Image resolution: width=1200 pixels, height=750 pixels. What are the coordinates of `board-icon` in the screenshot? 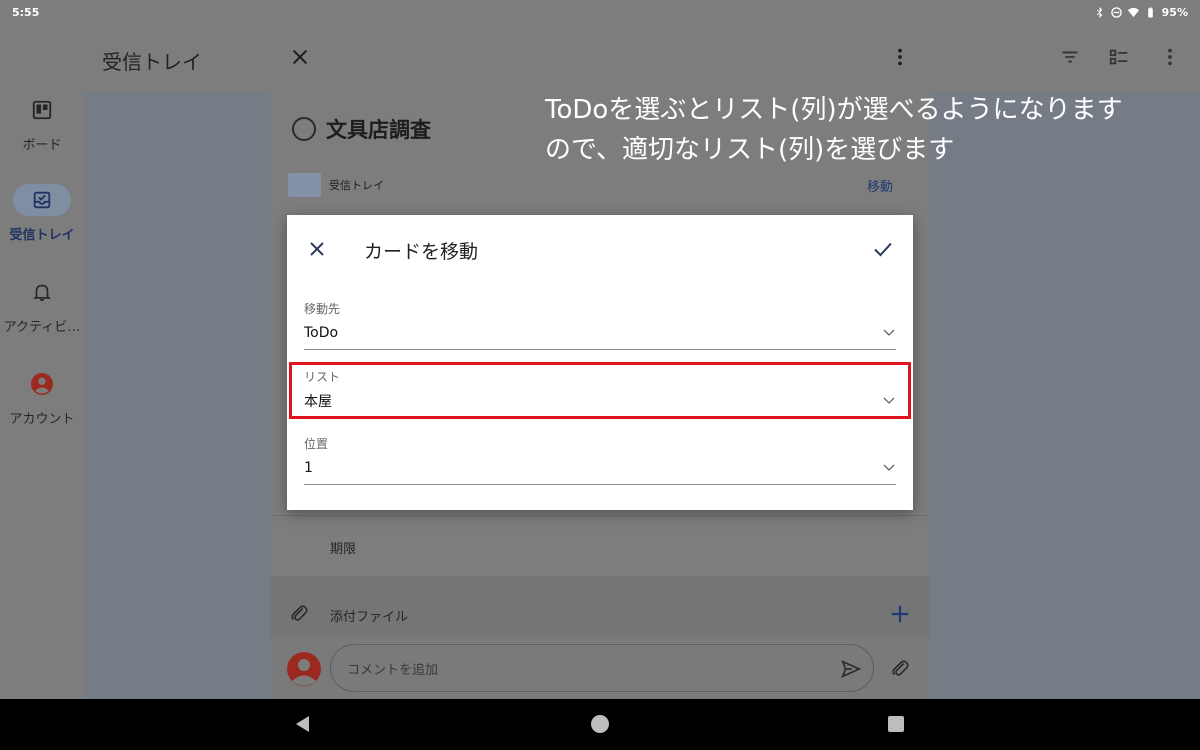 It's located at (42, 110).